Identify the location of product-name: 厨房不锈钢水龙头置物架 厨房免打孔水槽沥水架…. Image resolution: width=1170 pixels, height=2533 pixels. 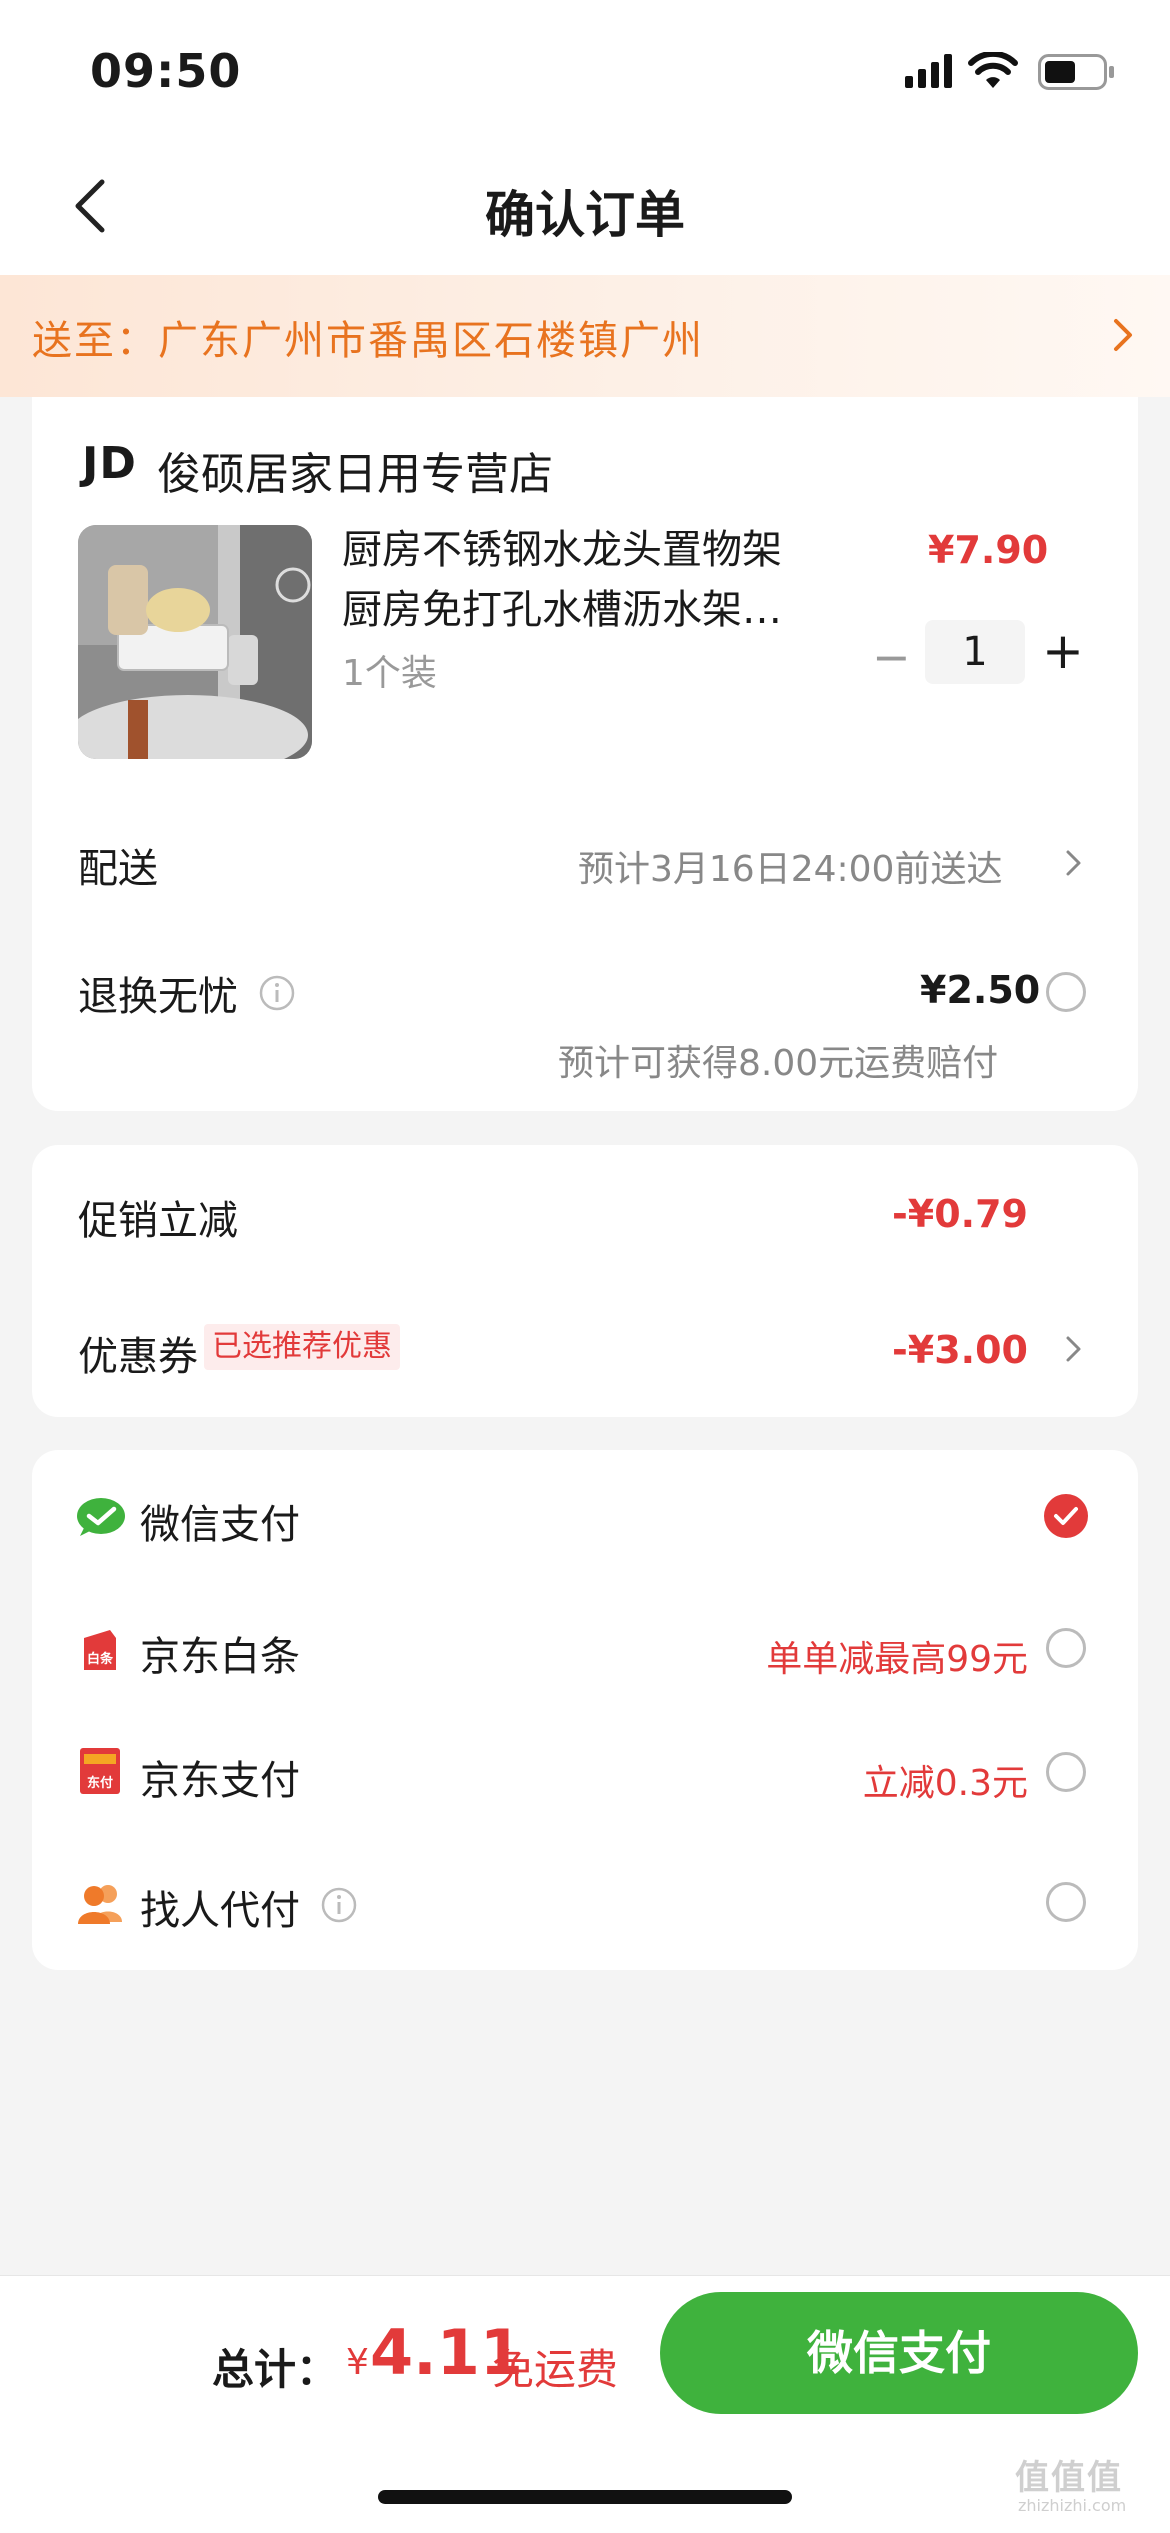
(582, 580).